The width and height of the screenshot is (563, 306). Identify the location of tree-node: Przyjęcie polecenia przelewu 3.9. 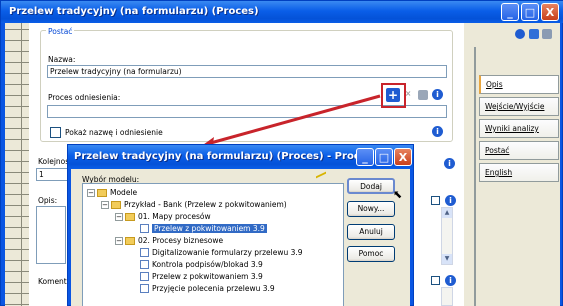
(207, 288).